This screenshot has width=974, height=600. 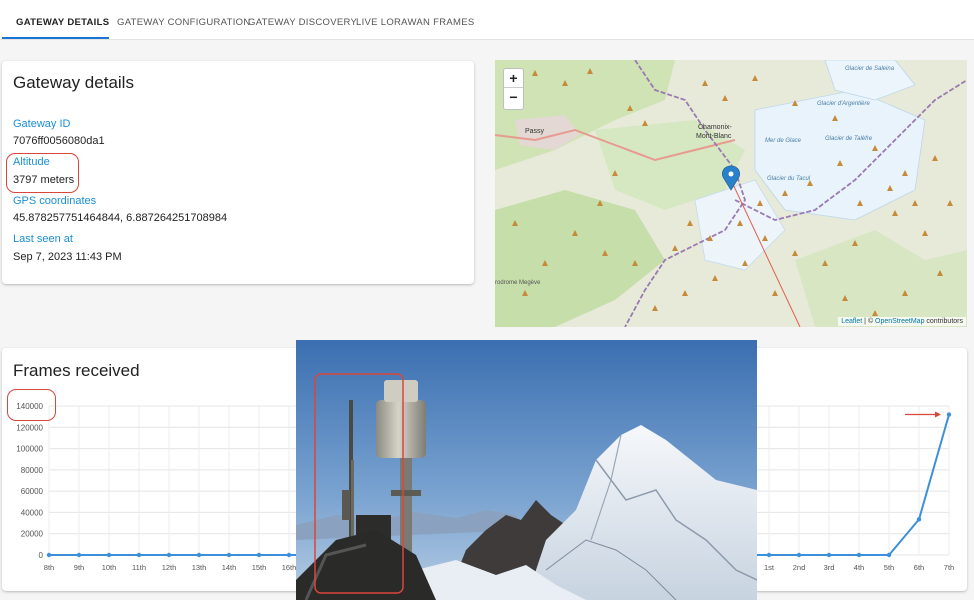 What do you see at coordinates (535, 131) in the screenshot?
I see `map-label-passy: Passy` at bounding box center [535, 131].